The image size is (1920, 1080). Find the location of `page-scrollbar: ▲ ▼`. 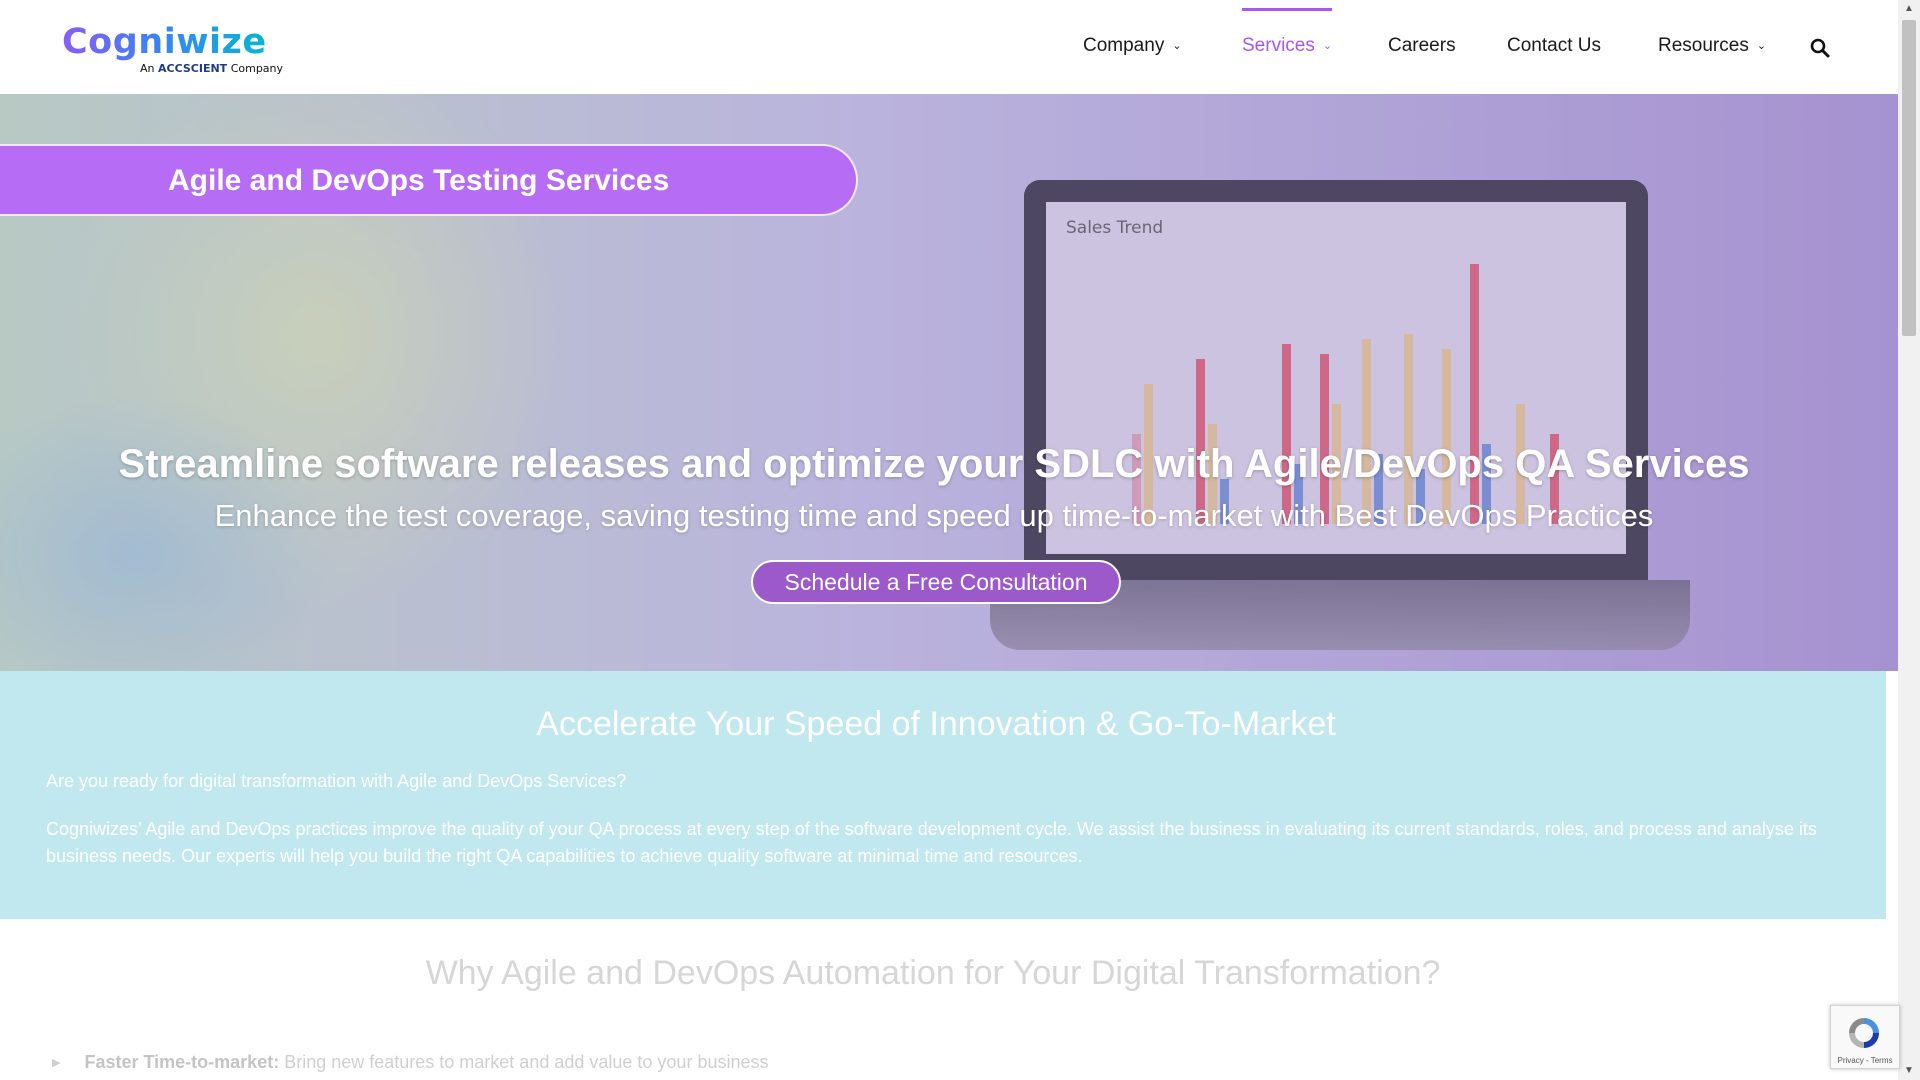

page-scrollbar: ▲ ▼ is located at coordinates (1909, 540).